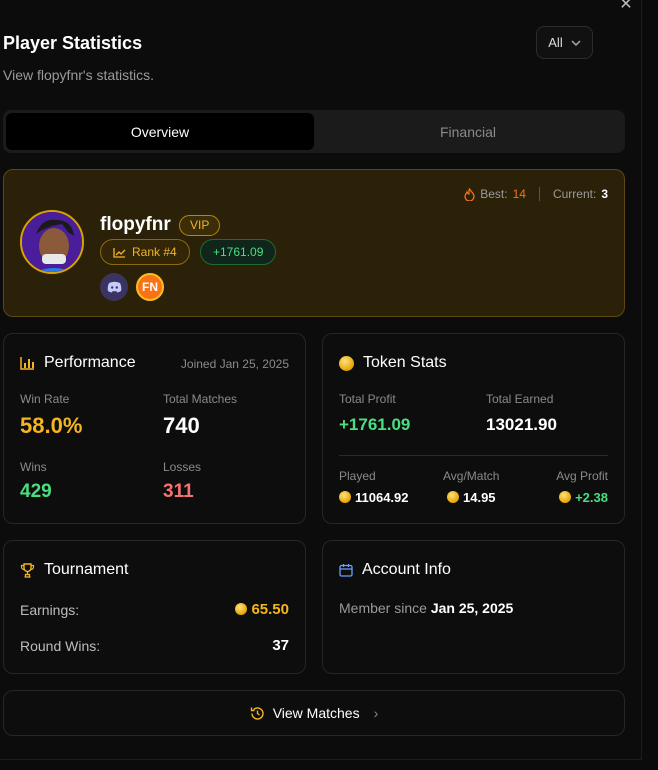 The image size is (658, 770). Describe the element at coordinates (45, 399) in the screenshot. I see `win-rate-label: Win Rate` at that location.